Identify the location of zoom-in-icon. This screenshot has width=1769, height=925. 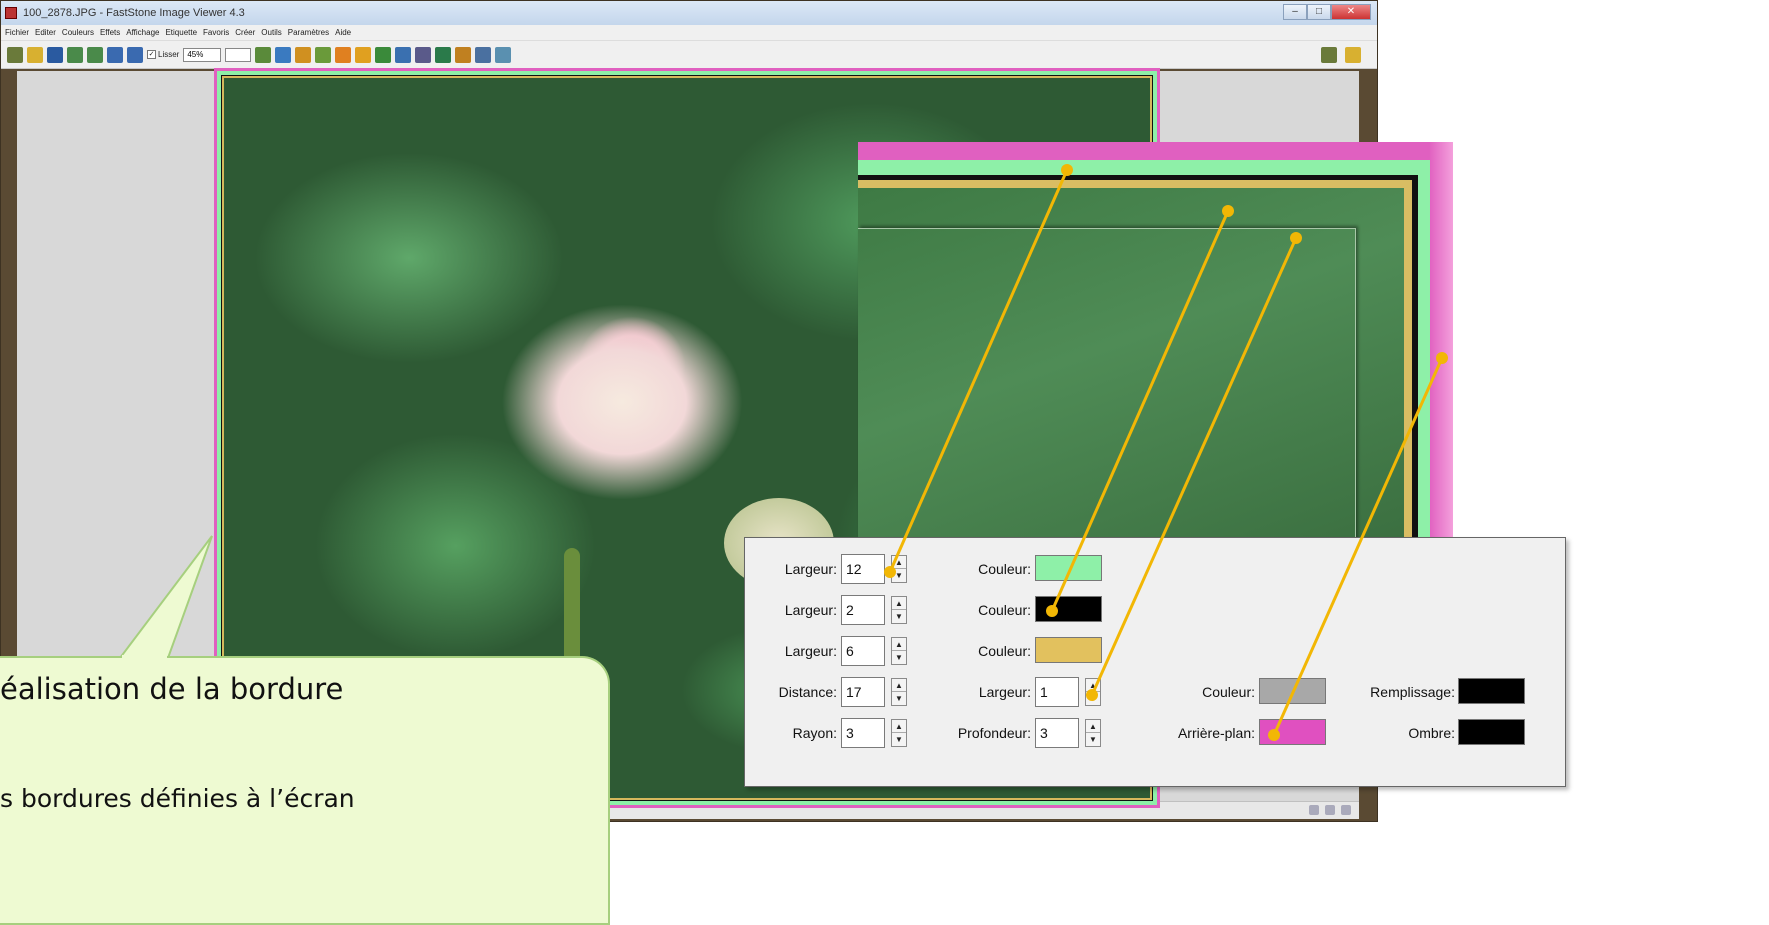
(115, 54).